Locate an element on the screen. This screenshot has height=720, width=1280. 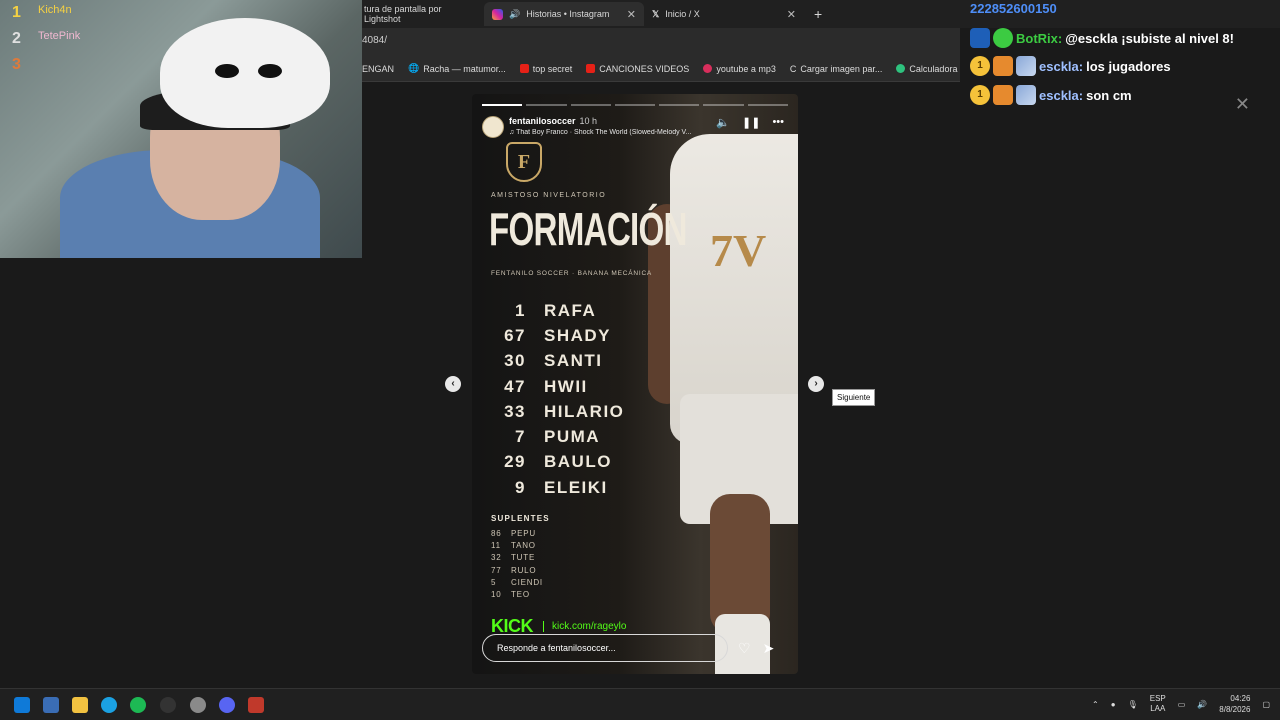
leaderboard-name: Kich4n is located at coordinates (55, 10).